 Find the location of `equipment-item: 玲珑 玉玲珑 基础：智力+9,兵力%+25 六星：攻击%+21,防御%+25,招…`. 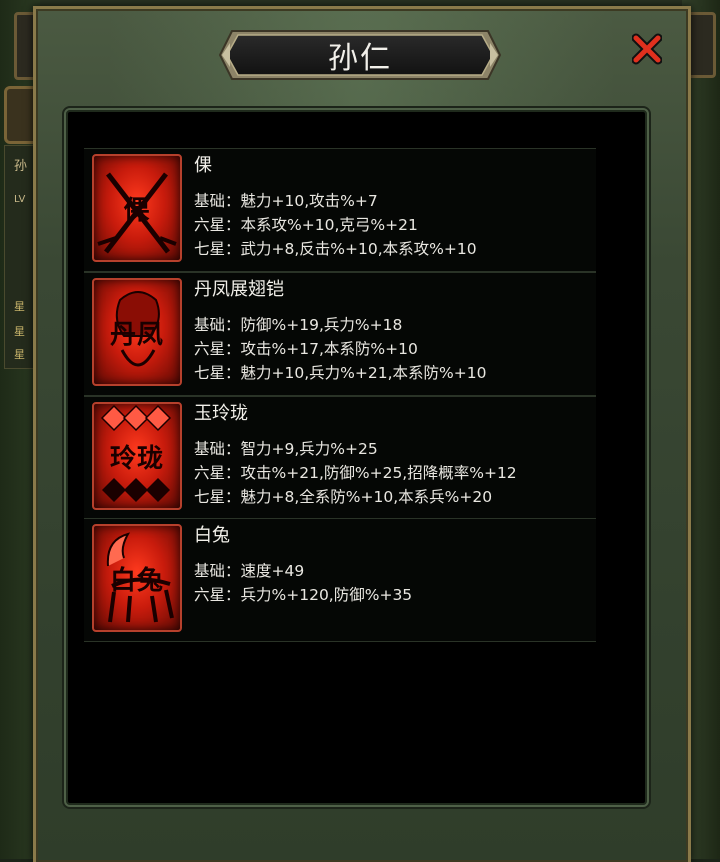

equipment-item: 玲珑 玉玲珑 基础：智力+9,兵力%+25 六星：攻击%+21,防御%+25,招… is located at coordinates (340, 458).